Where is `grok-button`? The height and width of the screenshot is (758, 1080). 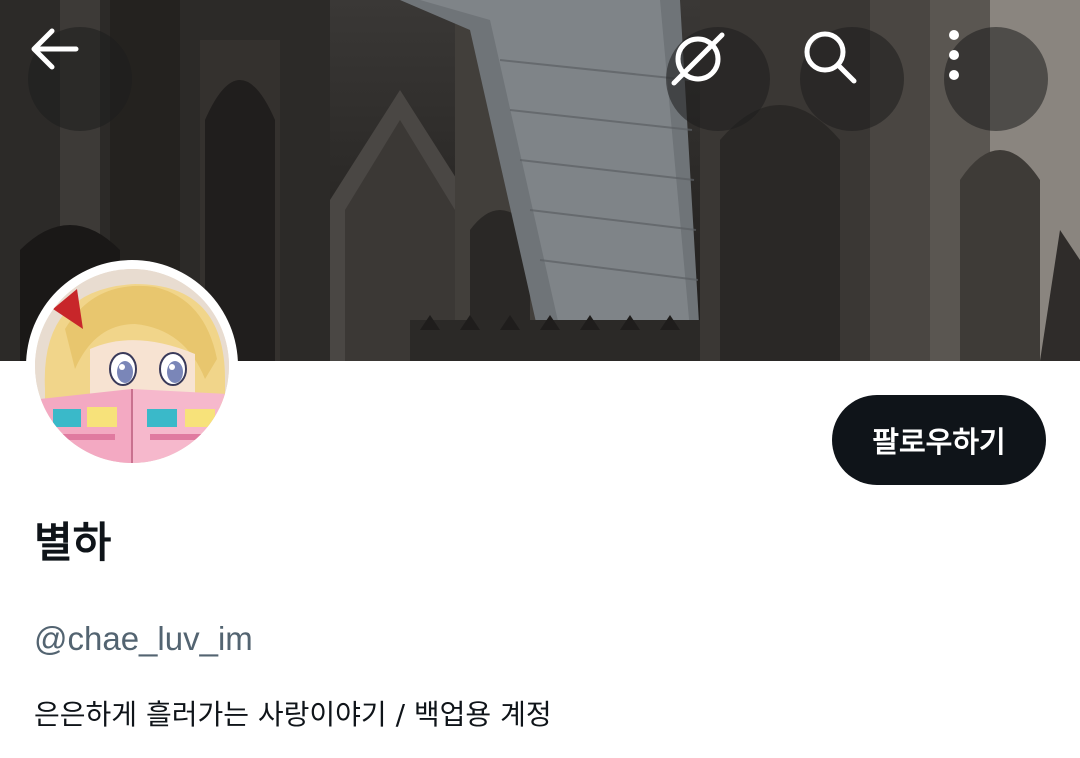 grok-button is located at coordinates (718, 79).